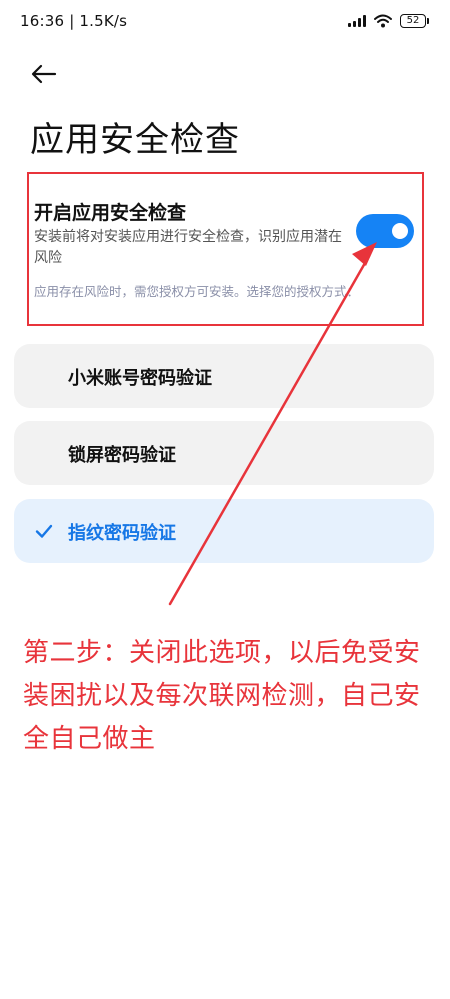 Image resolution: width=450 pixels, height=999 pixels. I want to click on security-check-toggle, so click(385, 231).